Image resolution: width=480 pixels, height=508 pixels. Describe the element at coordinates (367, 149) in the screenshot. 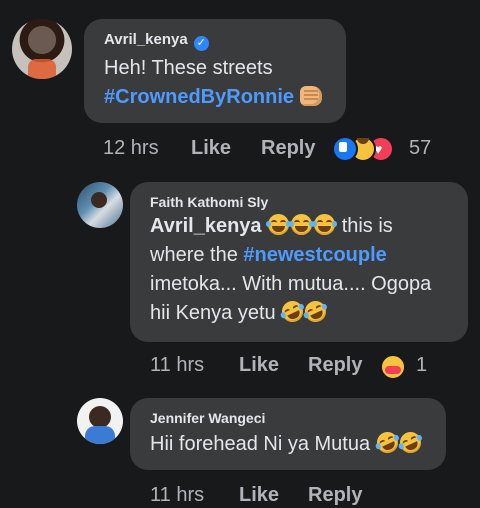

I see `reaction-summary: ♥` at that location.